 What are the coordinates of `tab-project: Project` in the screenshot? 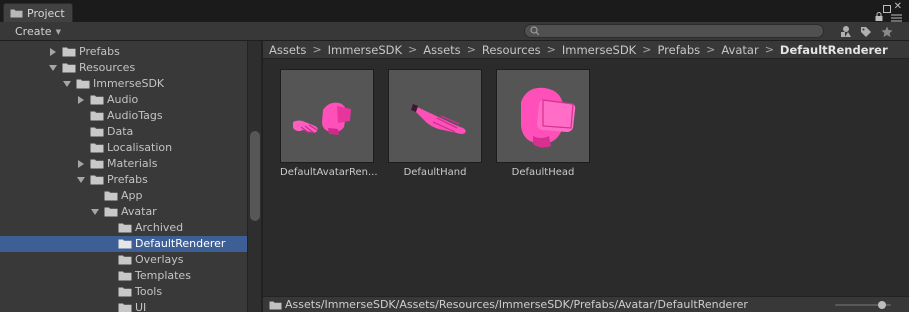 It's located at (38, 12).